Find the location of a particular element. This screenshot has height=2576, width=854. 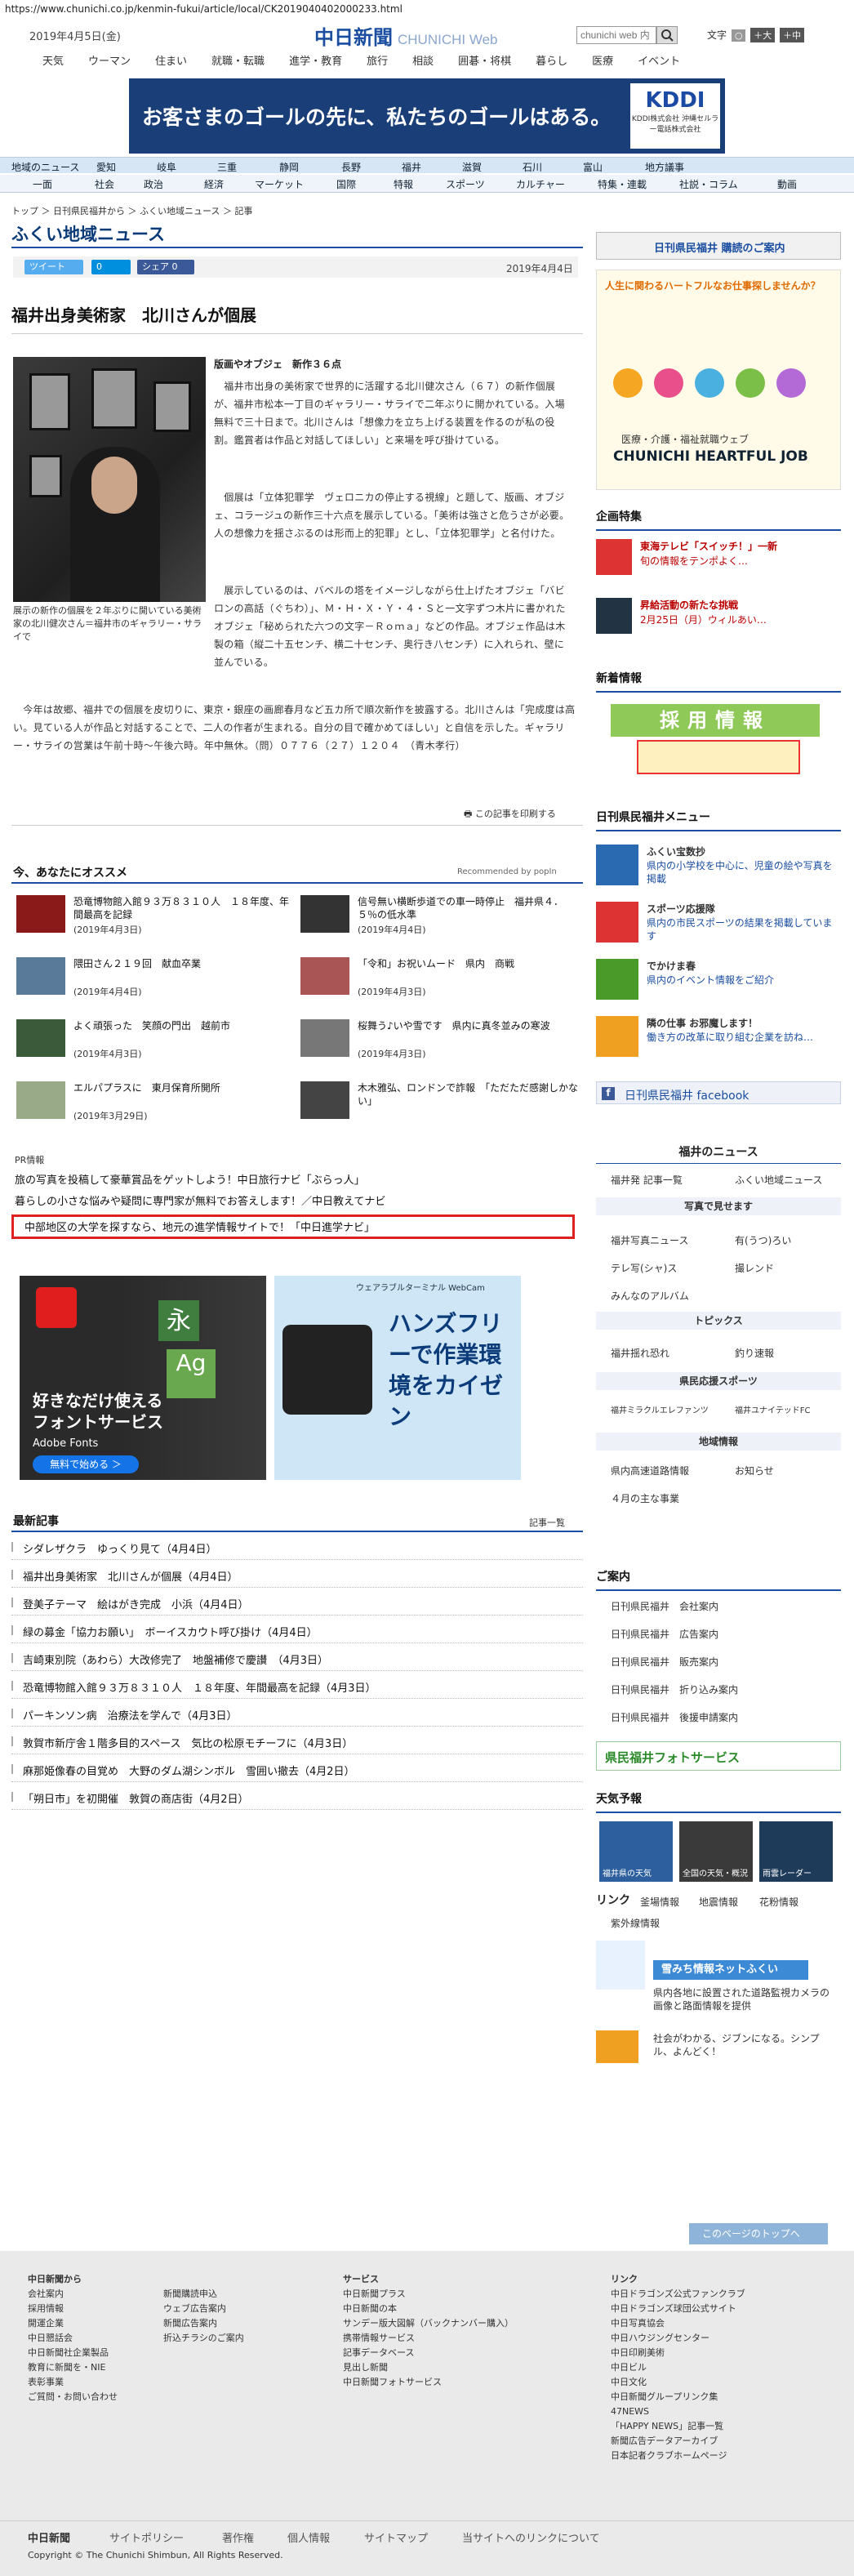

weather-tile: 雨雲レーダー is located at coordinates (796, 1851).